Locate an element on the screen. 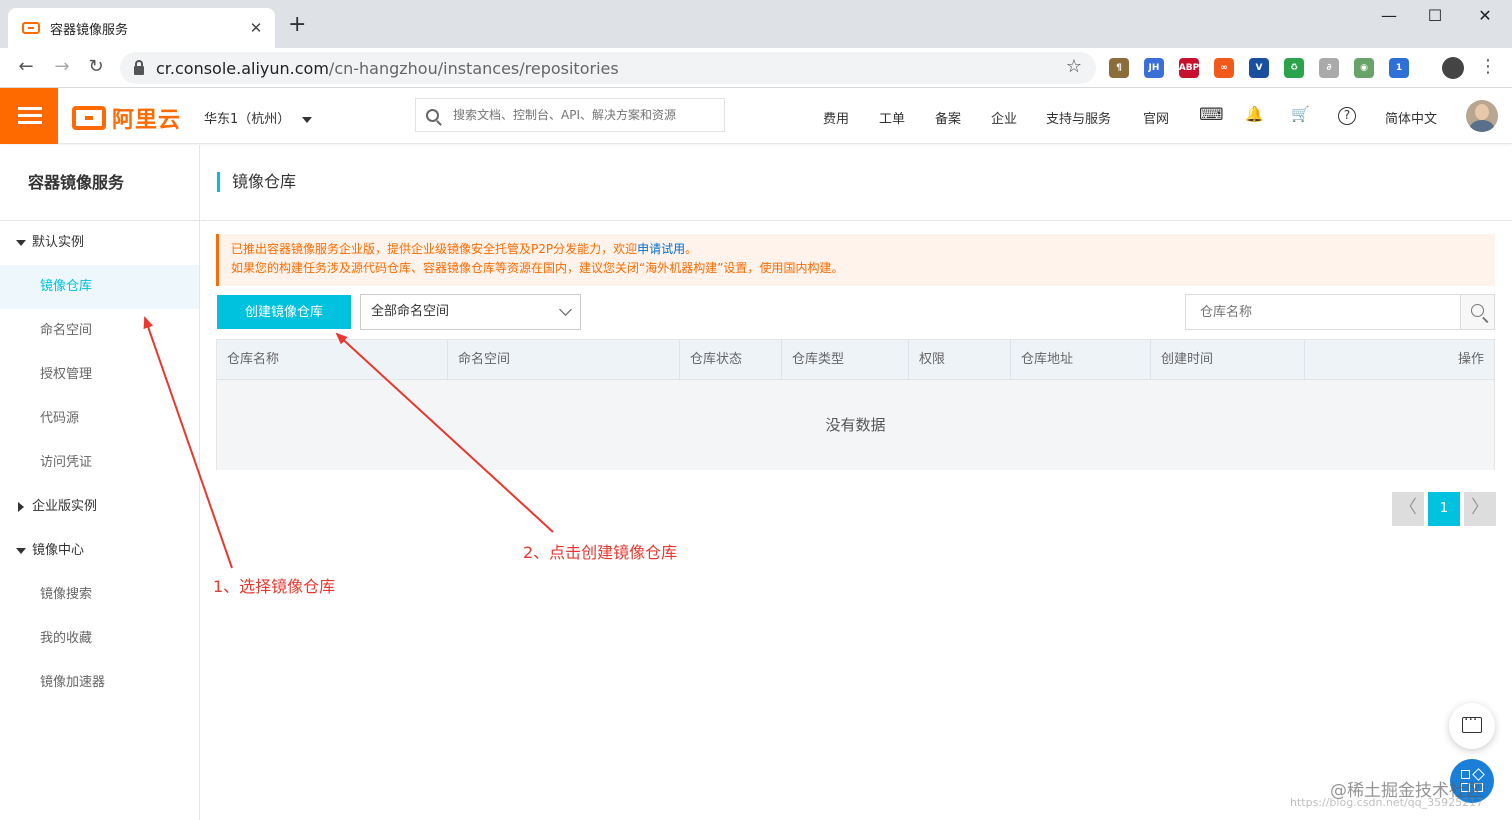 The height and width of the screenshot is (820, 1512). region-selector: 华东1（杭州） is located at coordinates (258, 117).